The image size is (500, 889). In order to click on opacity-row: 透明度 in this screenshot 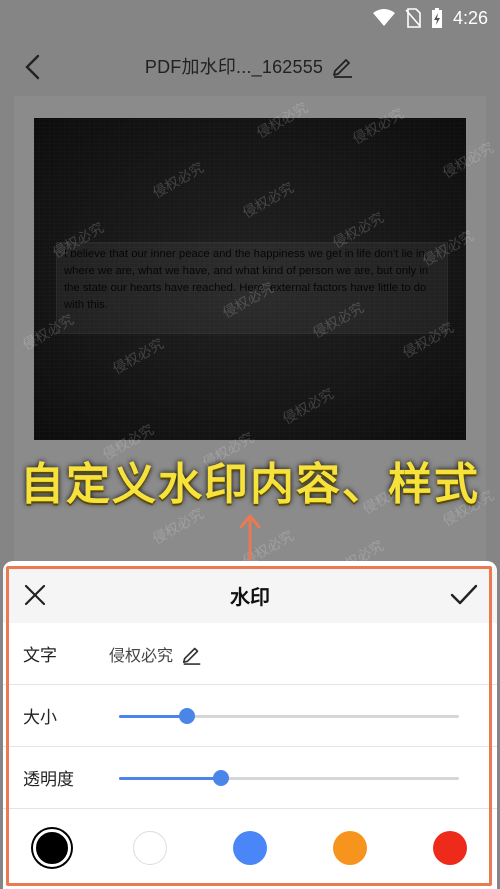, I will do `click(250, 778)`.